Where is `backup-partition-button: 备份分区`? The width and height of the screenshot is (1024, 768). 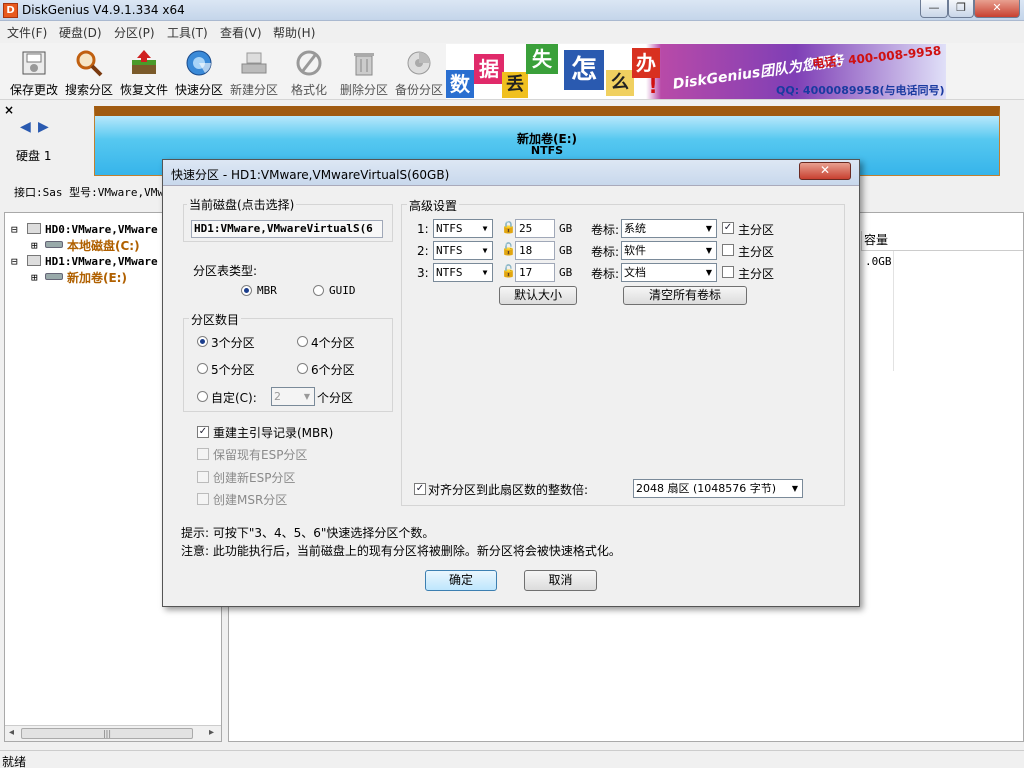 backup-partition-button: 备份分区 is located at coordinates (419, 71).